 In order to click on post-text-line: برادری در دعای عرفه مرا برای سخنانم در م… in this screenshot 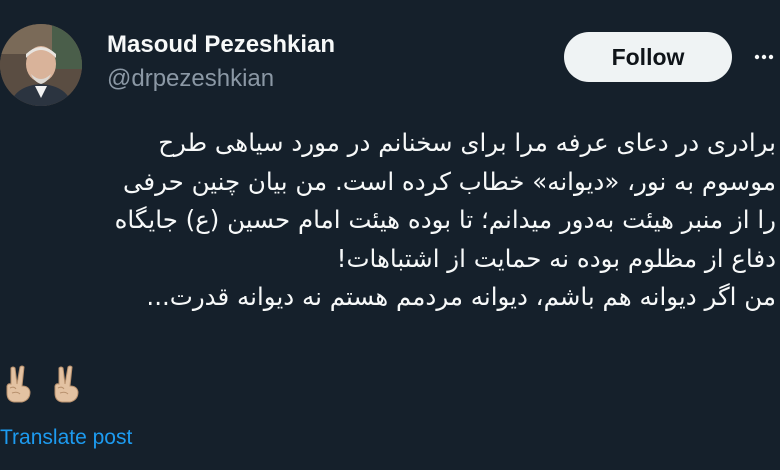, I will do `click(467, 142)`.